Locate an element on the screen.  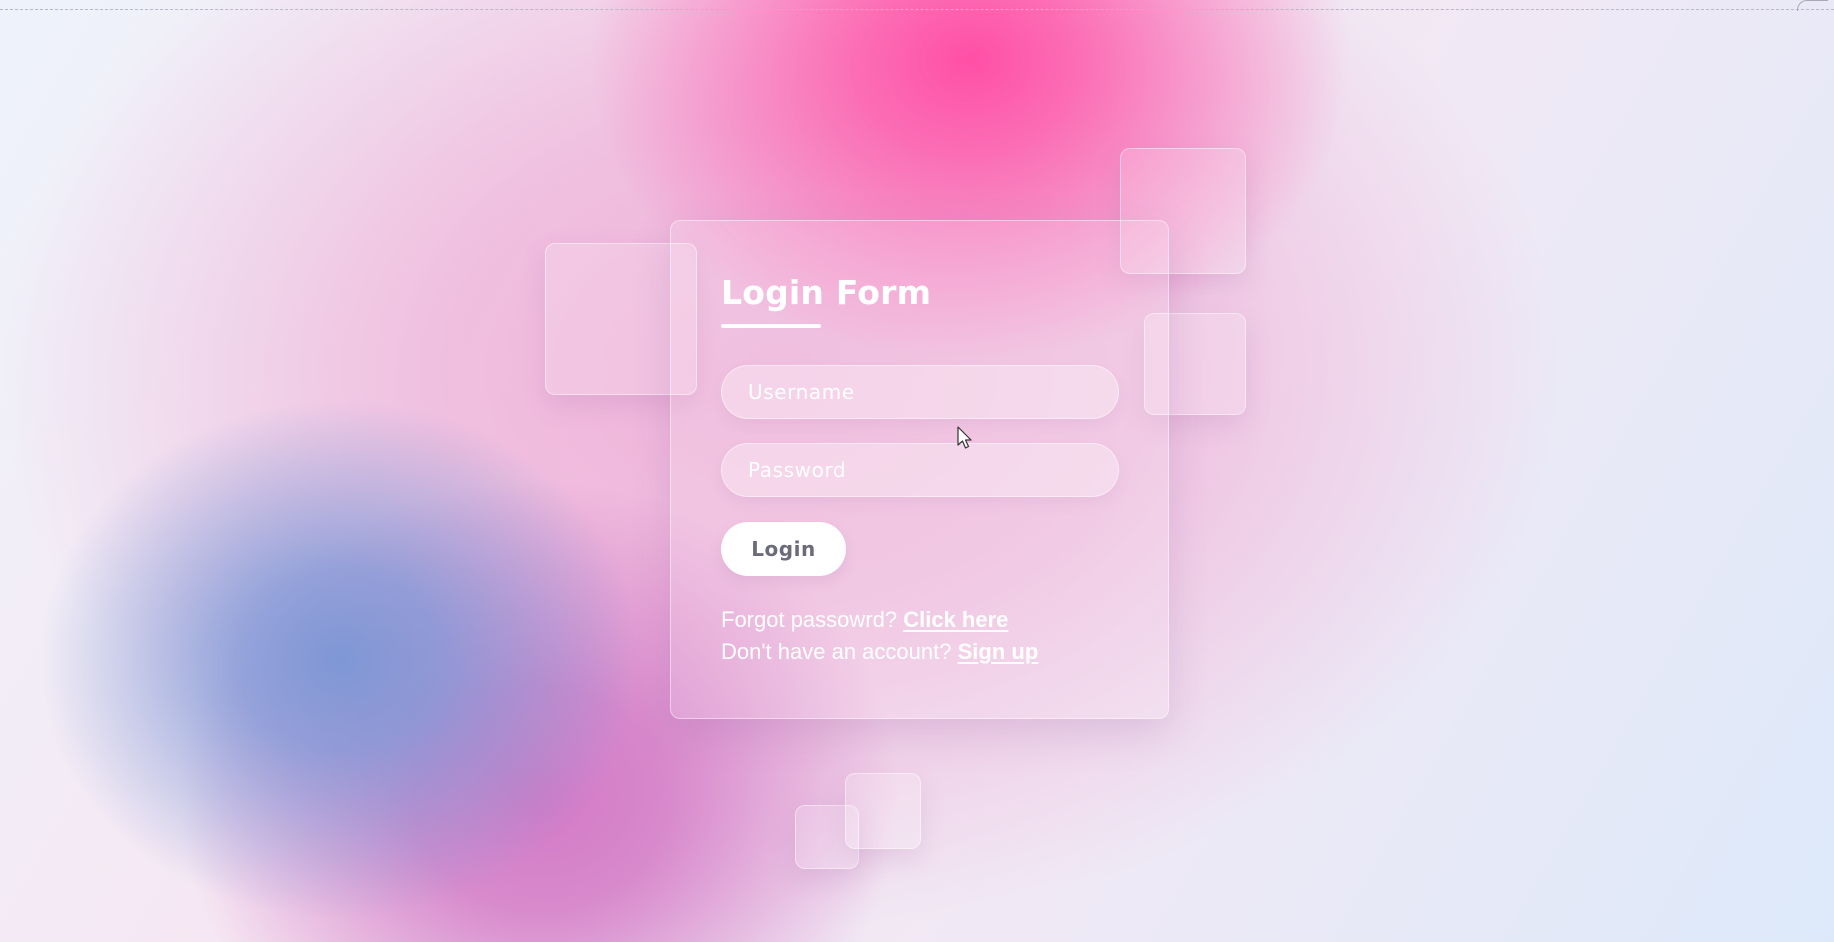
login-button: Login is located at coordinates (783, 549).